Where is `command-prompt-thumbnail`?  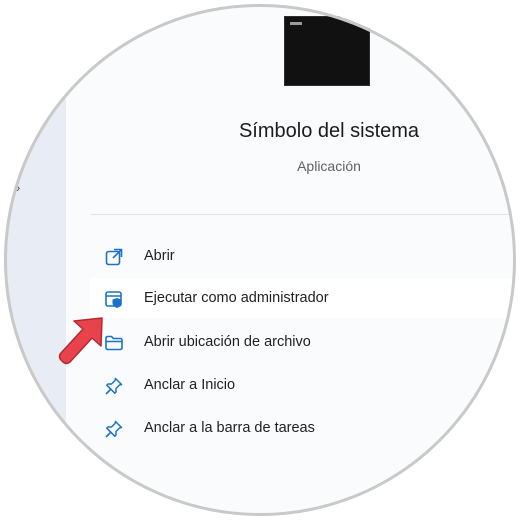
command-prompt-thumbnail is located at coordinates (327, 51).